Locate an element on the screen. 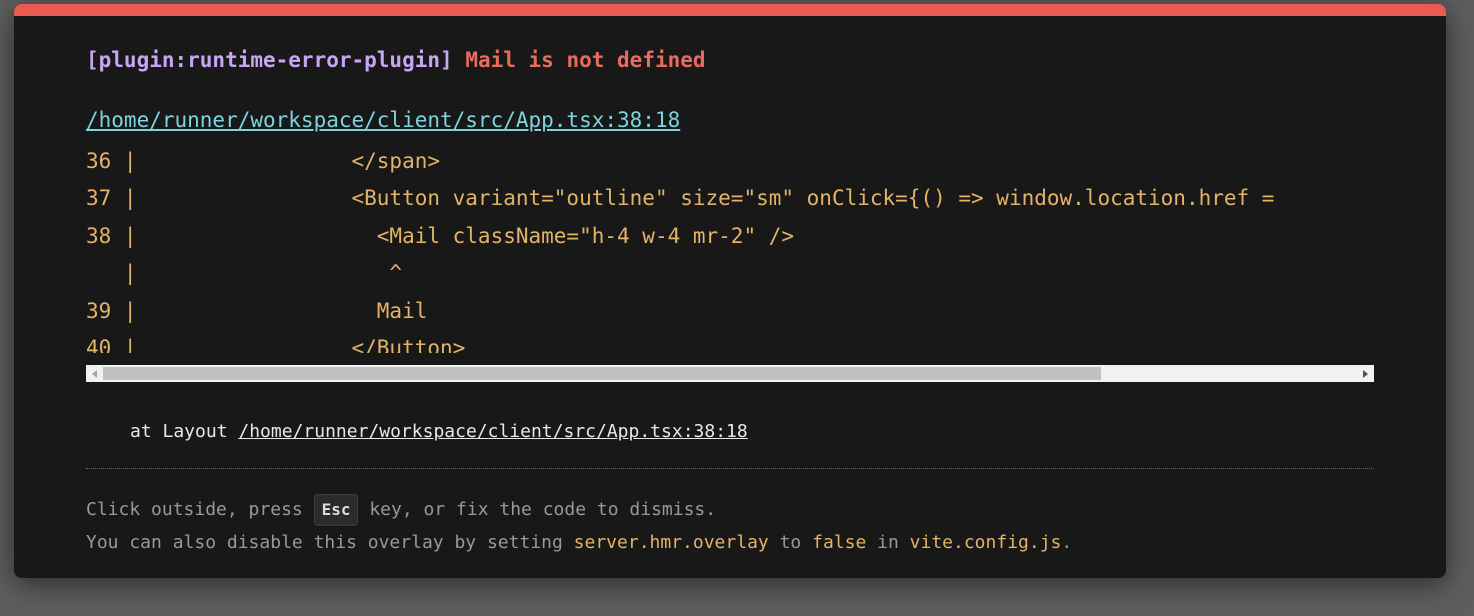 This screenshot has width=1474, height=616. horizontal-scrollbar is located at coordinates (730, 373).